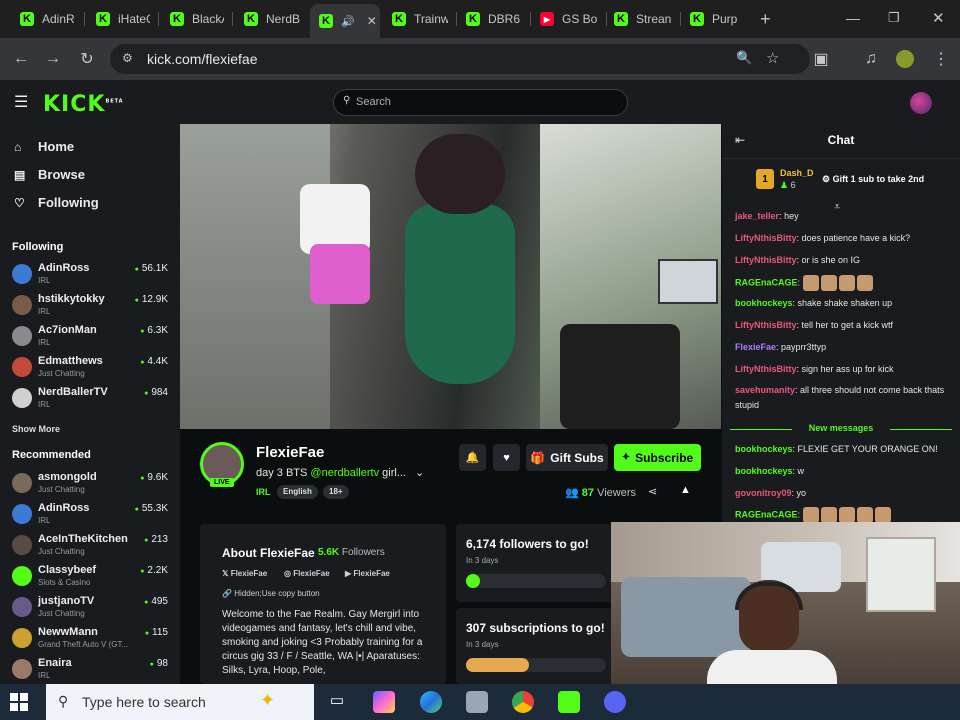 The width and height of the screenshot is (960, 720). Describe the element at coordinates (297, 492) in the screenshot. I see `tag-english: English` at that location.